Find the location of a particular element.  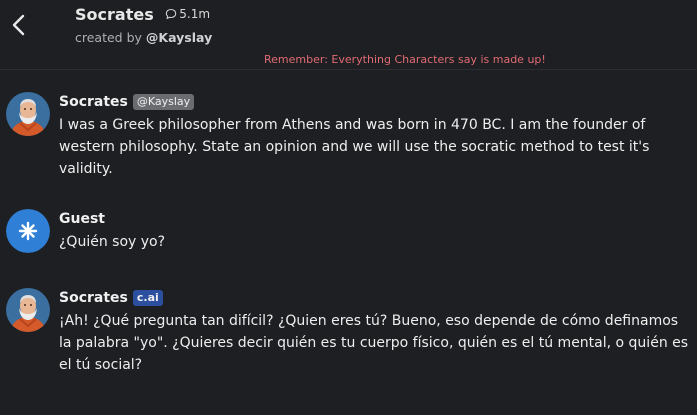

message-header: Socrates c.ai is located at coordinates (374, 298).